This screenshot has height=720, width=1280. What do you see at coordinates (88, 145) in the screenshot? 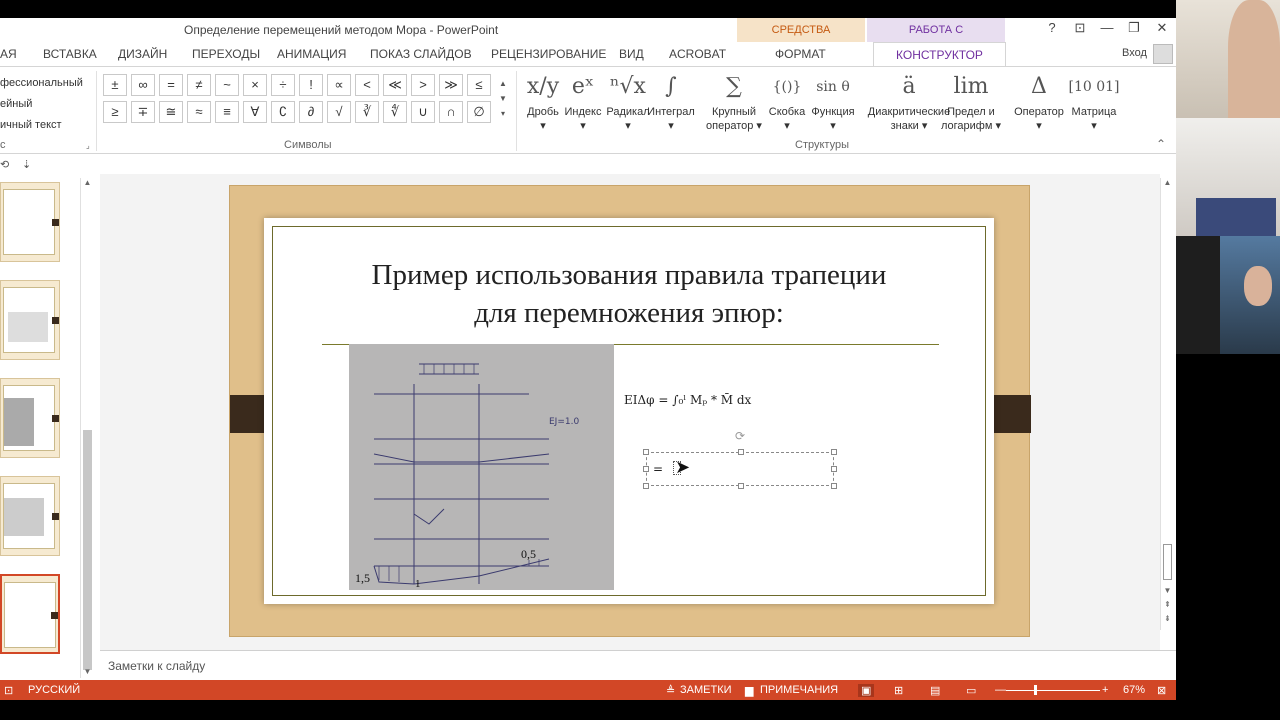
I see `tools-dialog-launcher-icon: ⌟` at bounding box center [88, 145].